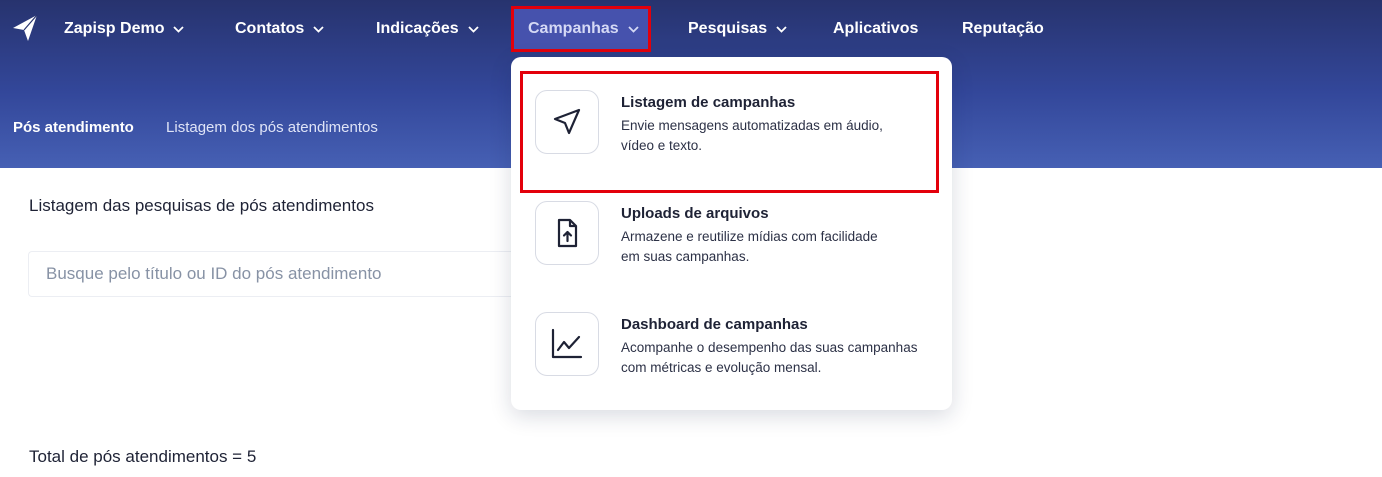  I want to click on description-line: vídeo e texto., so click(662, 145).